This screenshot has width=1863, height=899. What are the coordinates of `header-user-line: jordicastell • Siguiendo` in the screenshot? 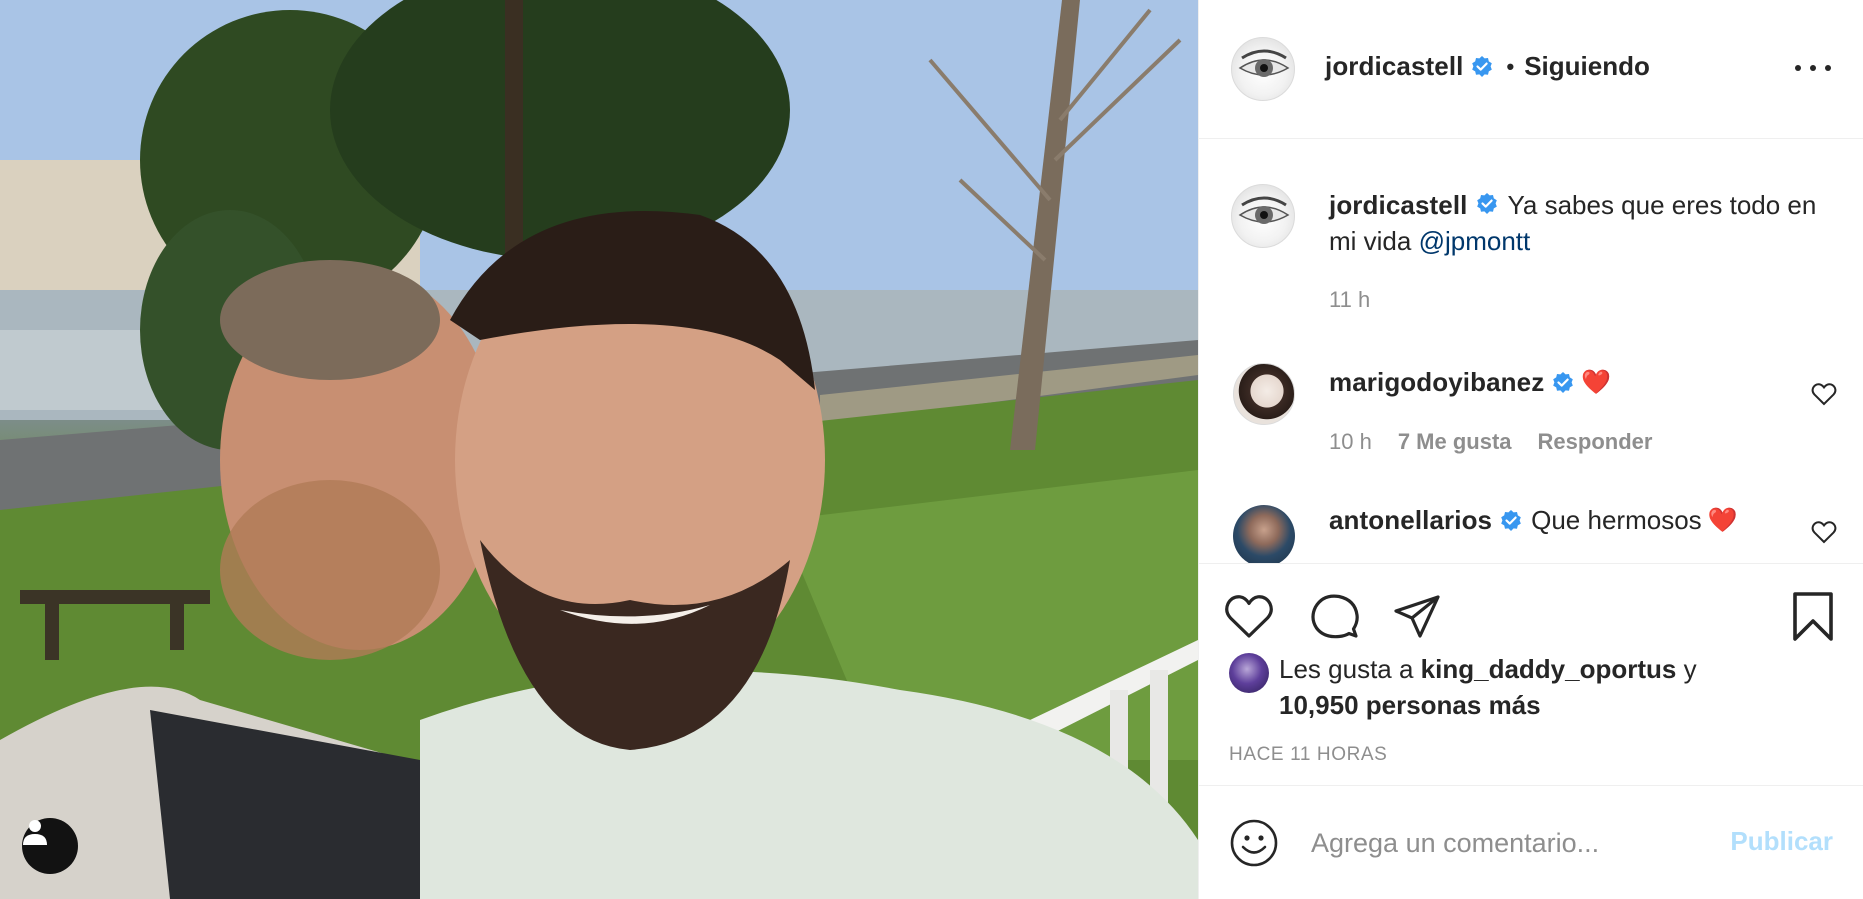 It's located at (1487, 66).